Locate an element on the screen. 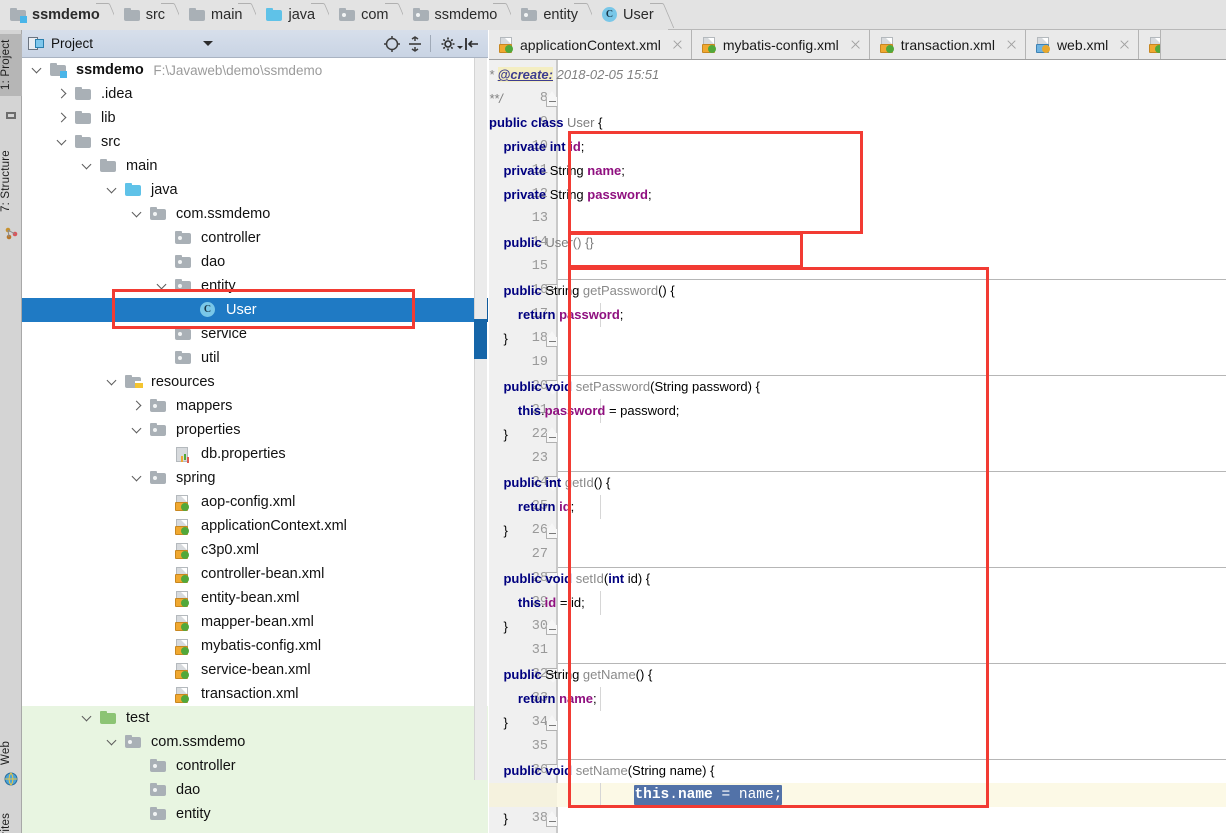 The image size is (1226, 833). tree-node: spring is located at coordinates (255, 478).